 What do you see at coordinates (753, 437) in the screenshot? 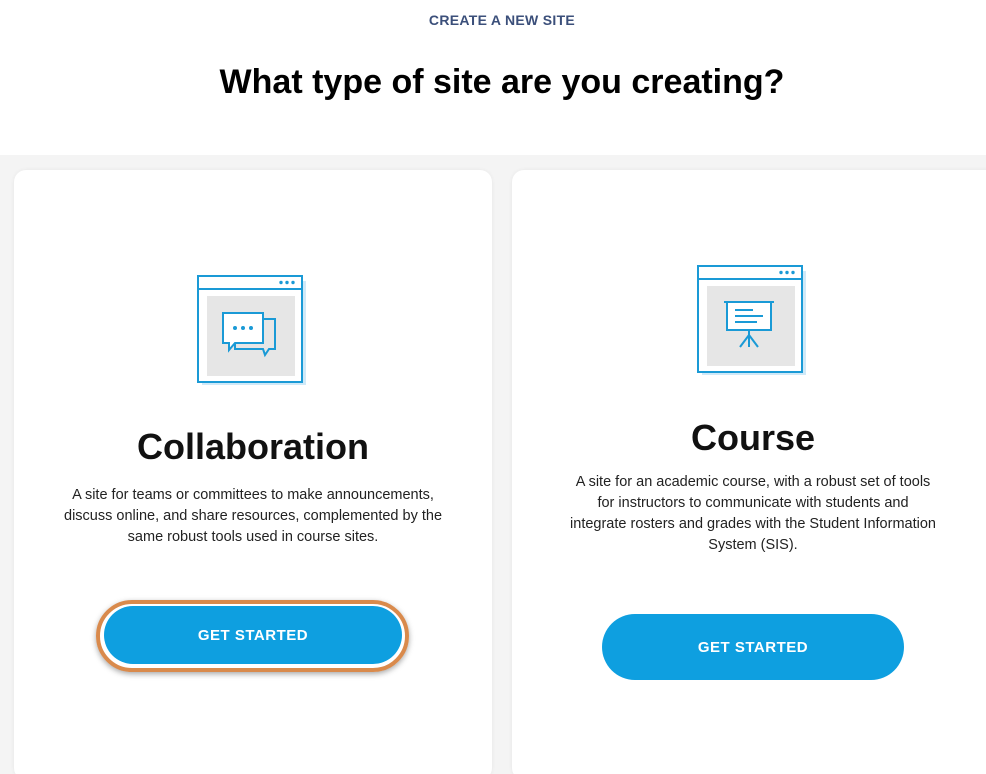
I see `course-title: Course` at bounding box center [753, 437].